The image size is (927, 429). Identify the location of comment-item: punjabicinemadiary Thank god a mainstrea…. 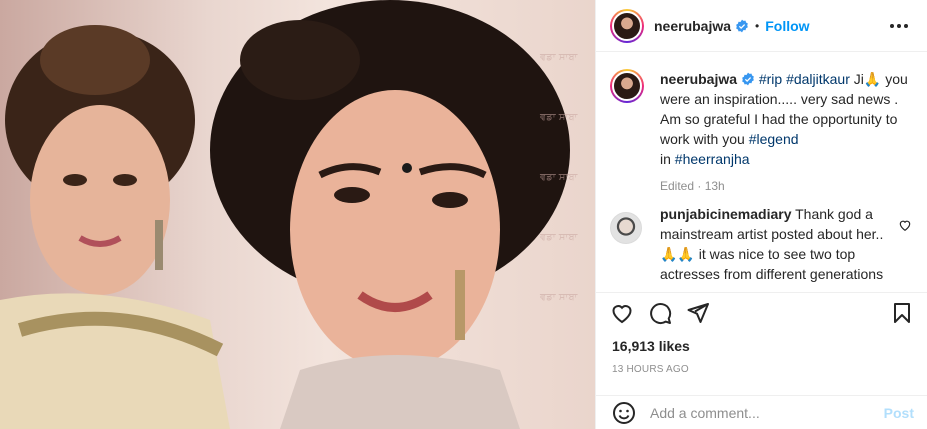
(765, 244).